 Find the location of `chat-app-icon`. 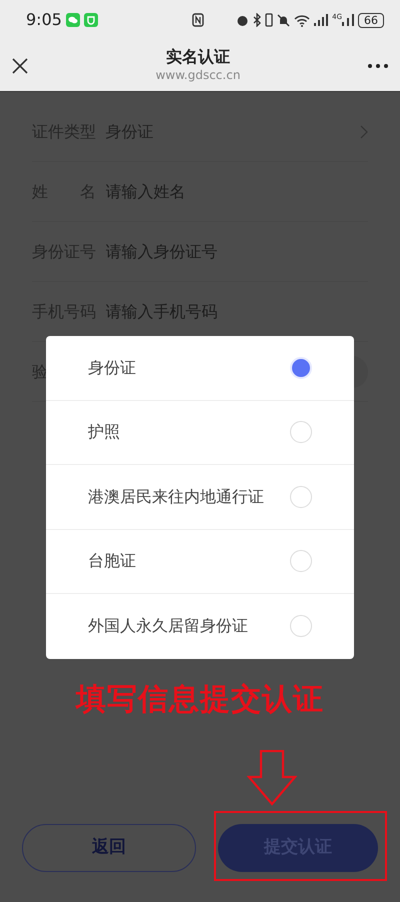

chat-app-icon is located at coordinates (73, 20).